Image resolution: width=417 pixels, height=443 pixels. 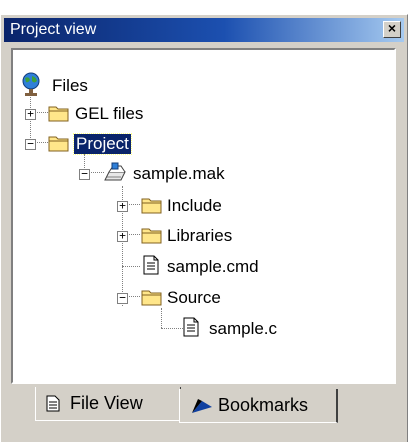 I want to click on tree-item-label: sample.cmd, so click(x=213, y=266).